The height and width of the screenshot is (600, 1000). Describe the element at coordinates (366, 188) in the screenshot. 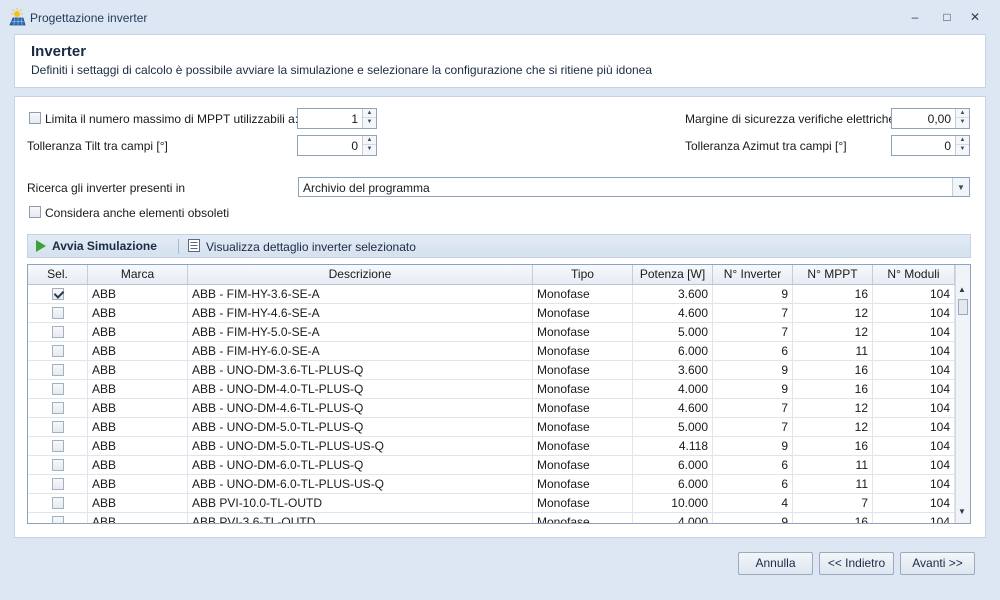

I see `search-source-value: Archivio del programma` at that location.